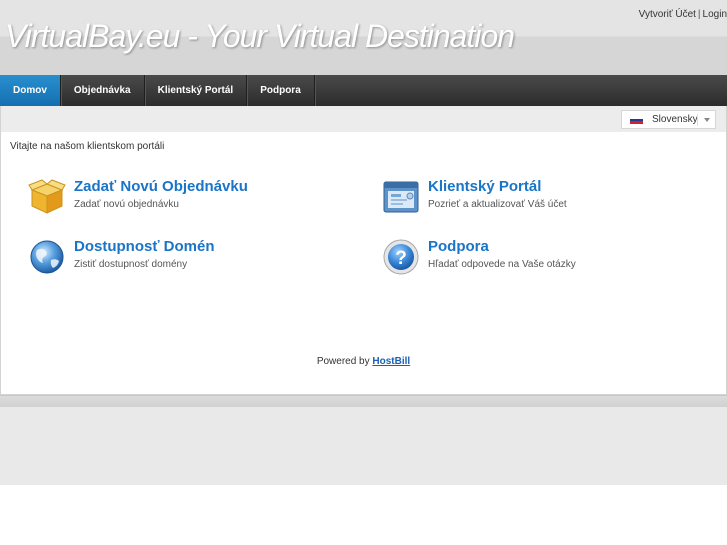  What do you see at coordinates (675, 119) in the screenshot?
I see `language-selected: Slovensky` at bounding box center [675, 119].